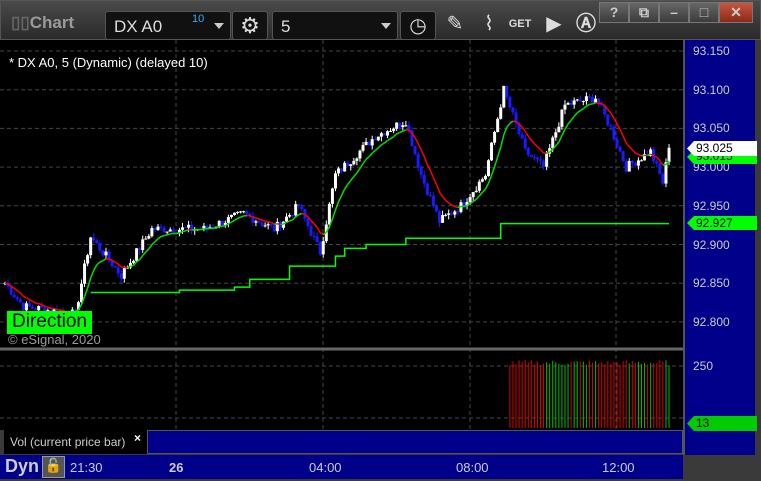 The image size is (761, 481). What do you see at coordinates (674, 12) in the screenshot?
I see `minimize-button: –` at bounding box center [674, 12].